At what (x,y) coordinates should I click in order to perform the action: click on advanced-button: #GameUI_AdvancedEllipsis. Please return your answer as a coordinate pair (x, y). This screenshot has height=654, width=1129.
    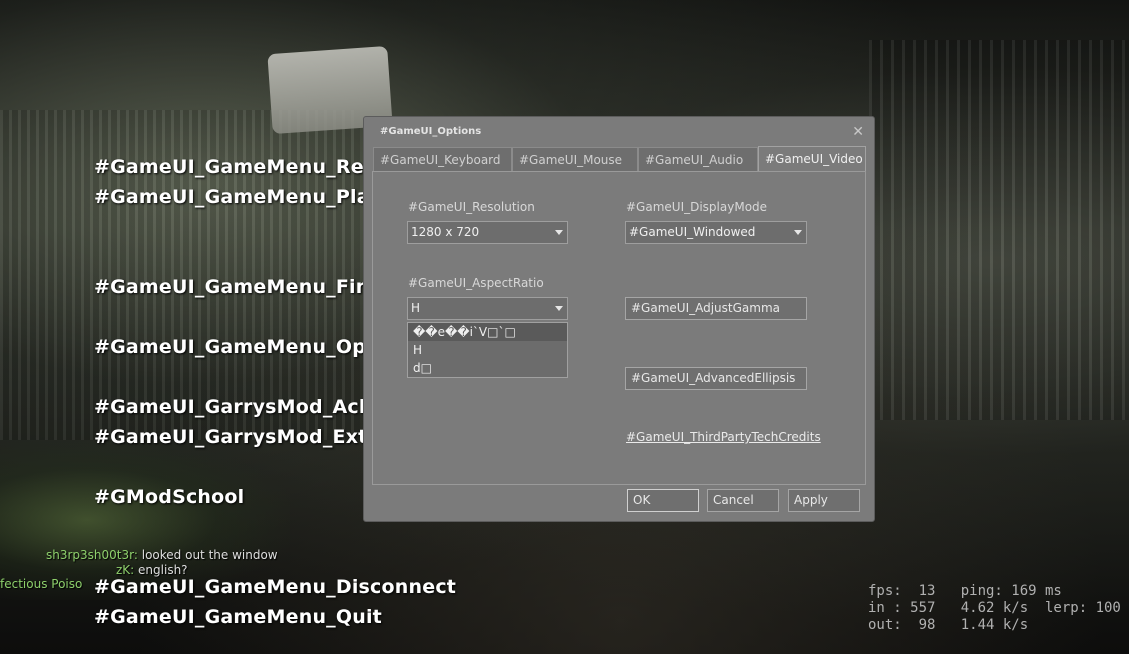
    Looking at the image, I should click on (716, 378).